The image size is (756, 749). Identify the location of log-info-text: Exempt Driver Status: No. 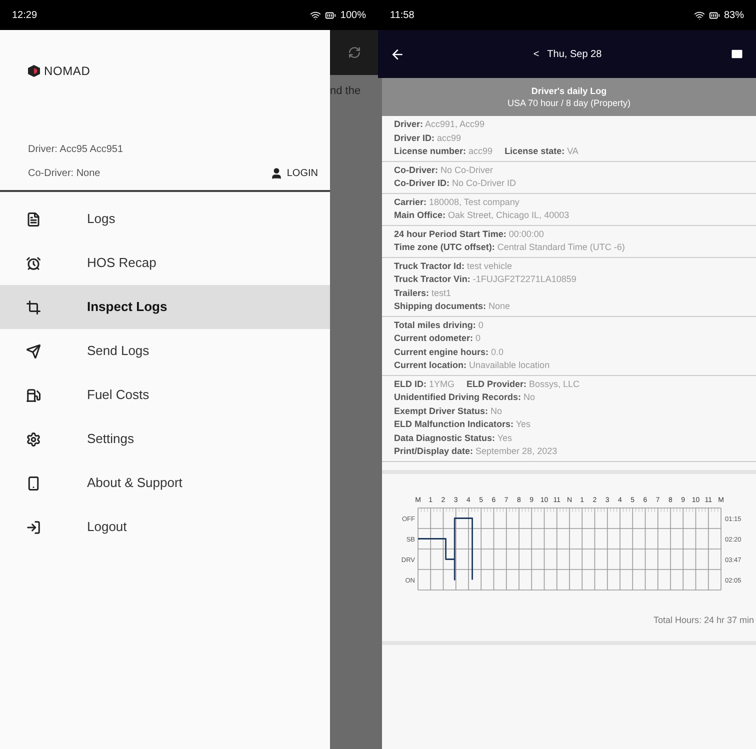
(448, 411).